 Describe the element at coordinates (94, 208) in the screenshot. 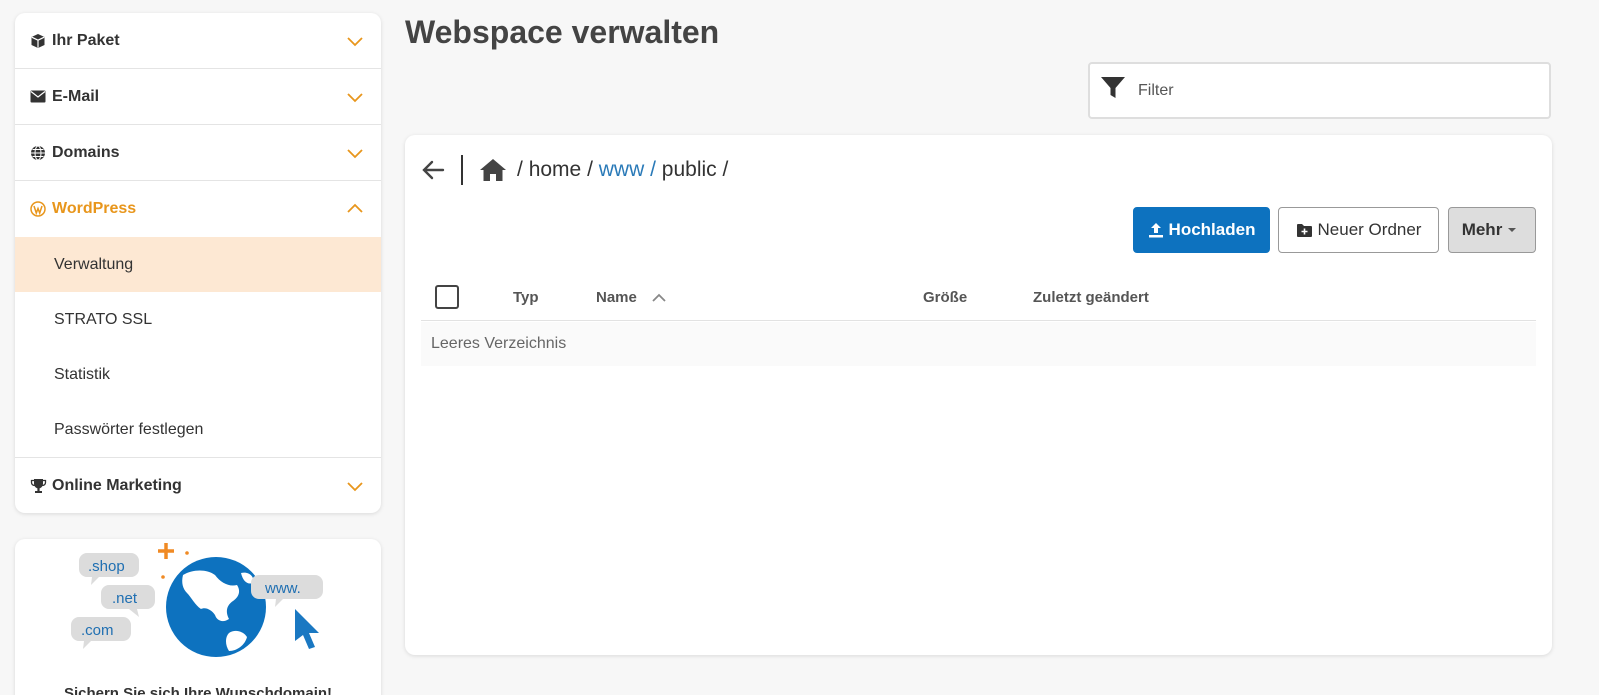

I see `nav-section-label: WordPress` at that location.